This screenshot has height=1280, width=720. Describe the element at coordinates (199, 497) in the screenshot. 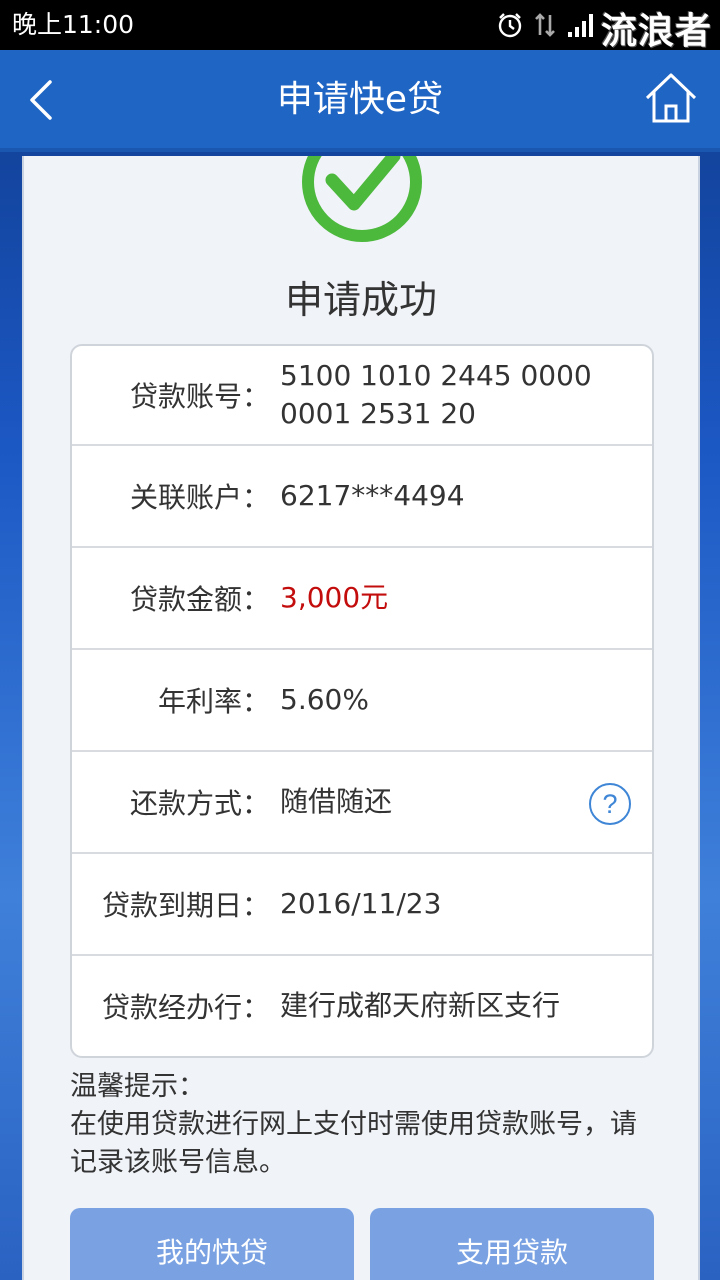

I see `detail-label: 关联账户：` at that location.